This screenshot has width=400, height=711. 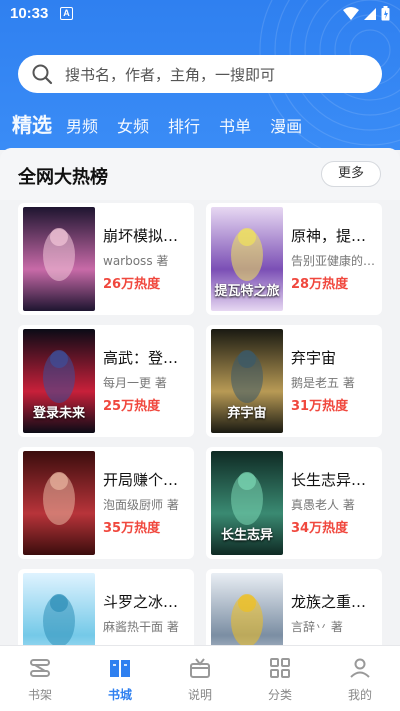 I want to click on book-author: 鹅是老五 著, so click(x=323, y=383).